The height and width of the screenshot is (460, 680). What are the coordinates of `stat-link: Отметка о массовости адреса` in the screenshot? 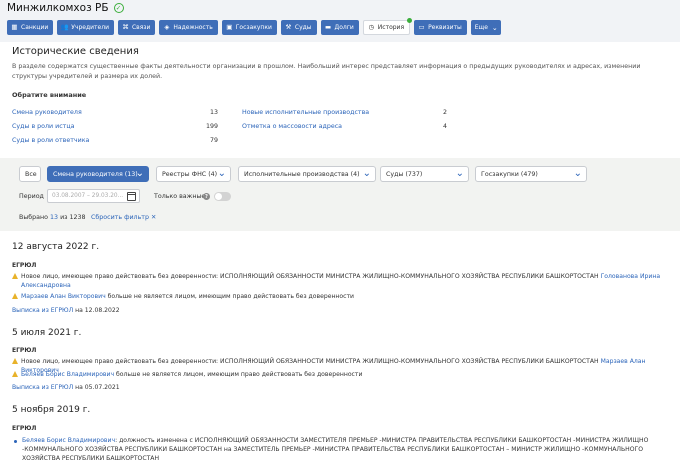 It's located at (292, 126).